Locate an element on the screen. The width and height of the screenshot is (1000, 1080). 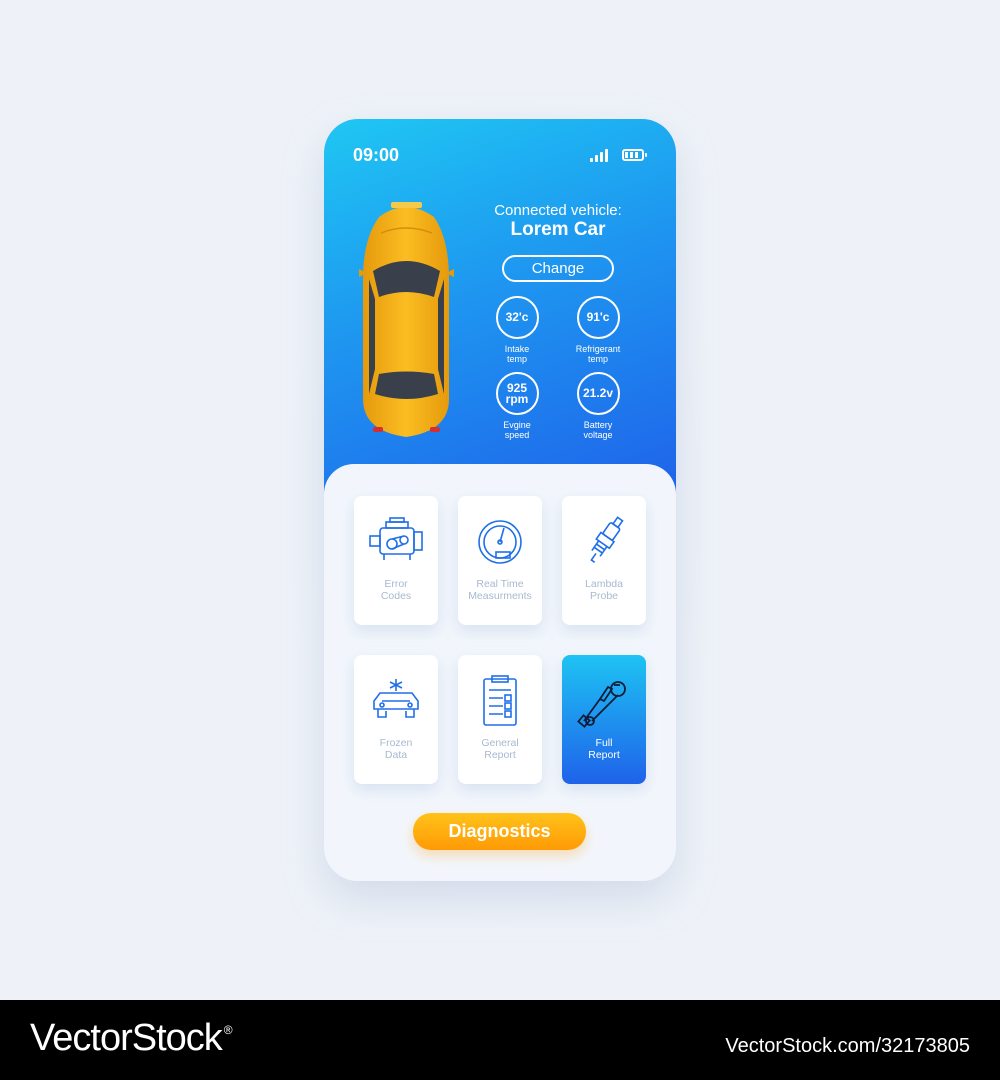
change-vehicle-button: Change is located at coordinates (558, 268).